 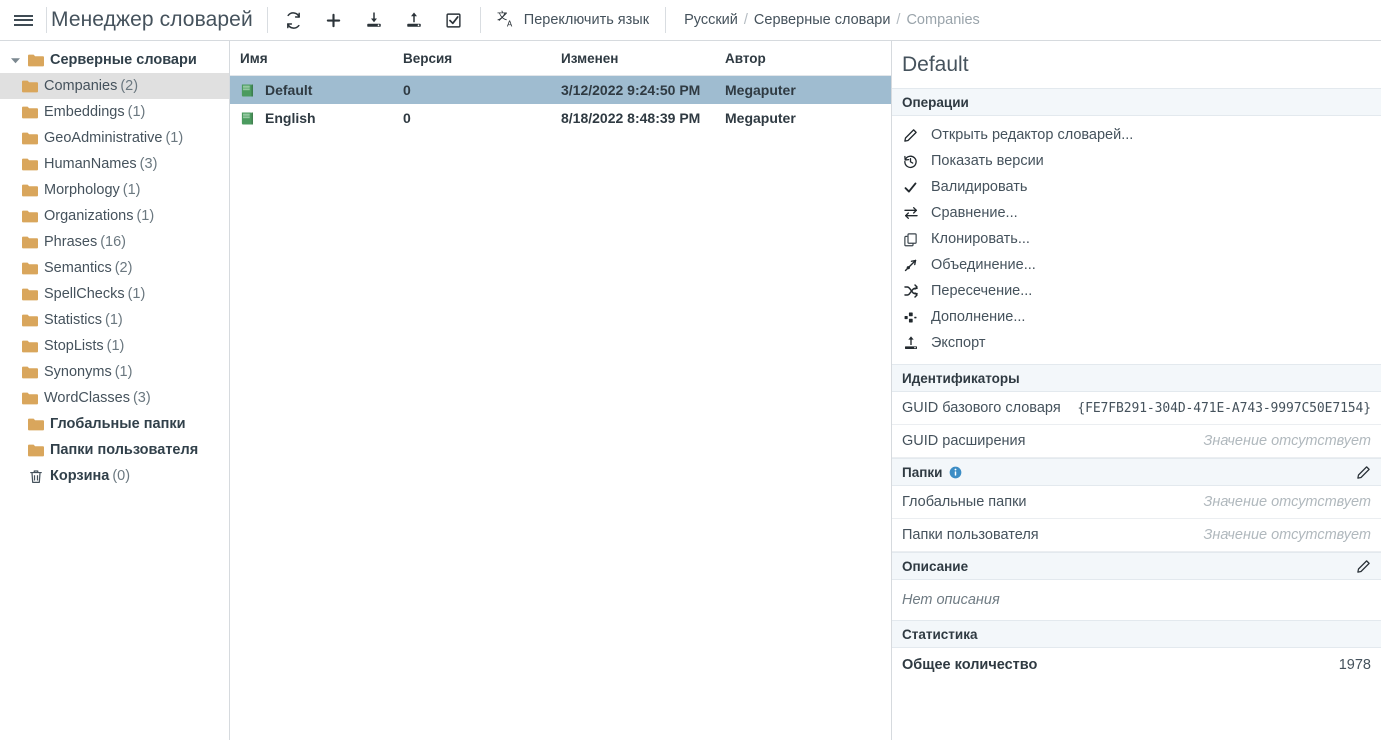 I want to click on sidebar-item-label: Папки пользователя, so click(x=124, y=450).